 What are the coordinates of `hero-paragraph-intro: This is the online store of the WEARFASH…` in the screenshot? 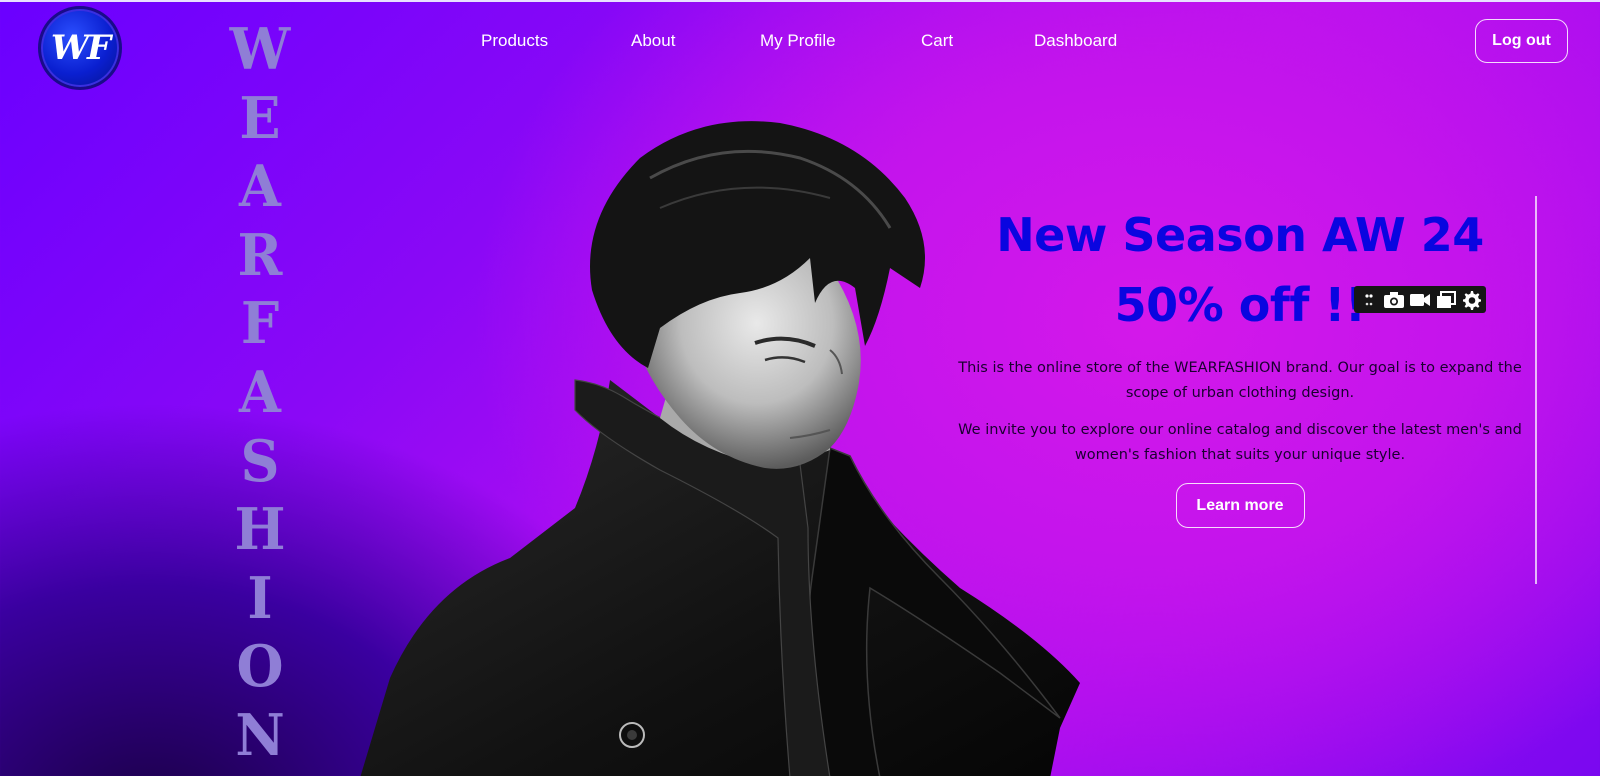 It's located at (1240, 380).